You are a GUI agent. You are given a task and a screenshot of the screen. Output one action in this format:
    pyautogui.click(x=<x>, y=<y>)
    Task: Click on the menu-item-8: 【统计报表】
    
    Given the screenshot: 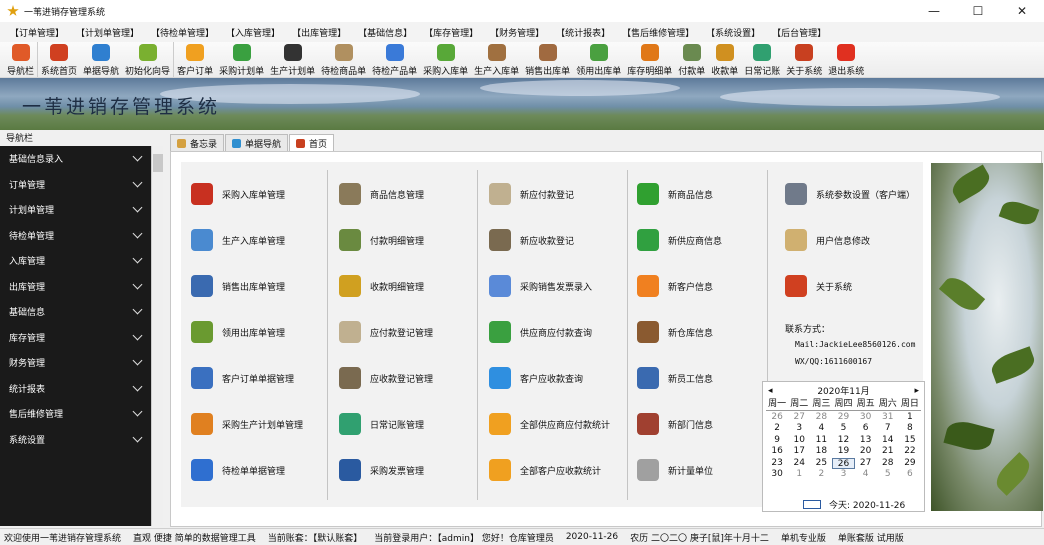 What is the action you would take?
    pyautogui.click(x=583, y=32)
    